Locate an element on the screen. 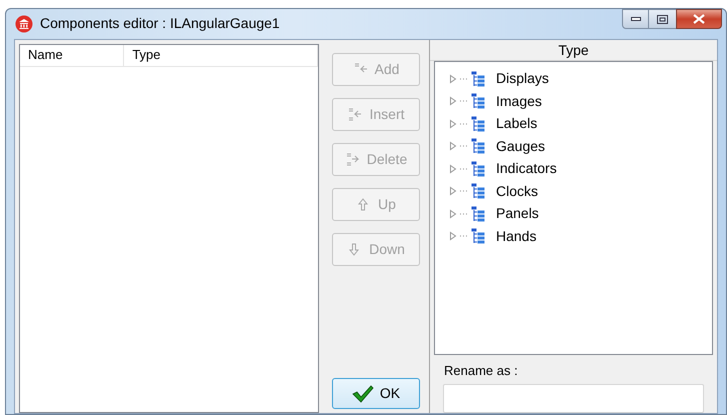 The height and width of the screenshot is (415, 727). tree-item: Displays is located at coordinates (580, 79).